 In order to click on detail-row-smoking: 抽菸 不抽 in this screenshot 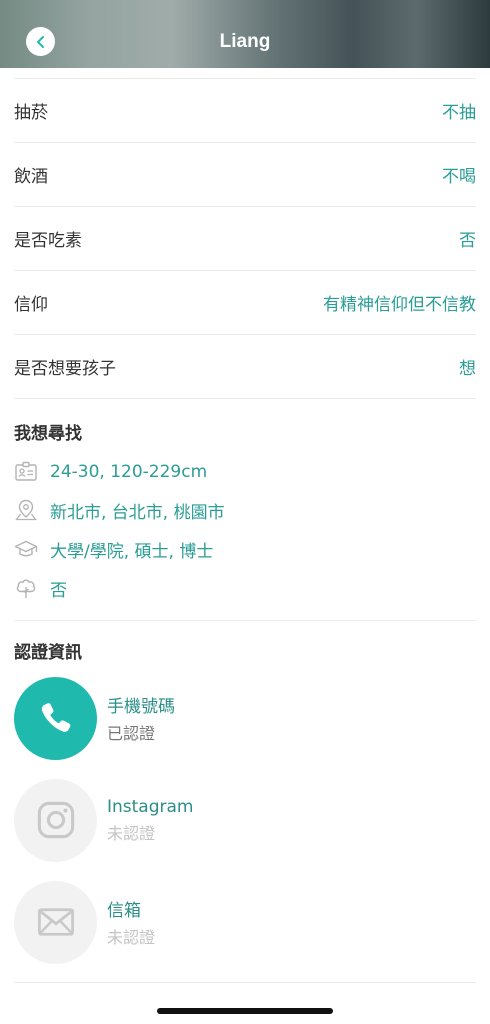, I will do `click(245, 111)`.